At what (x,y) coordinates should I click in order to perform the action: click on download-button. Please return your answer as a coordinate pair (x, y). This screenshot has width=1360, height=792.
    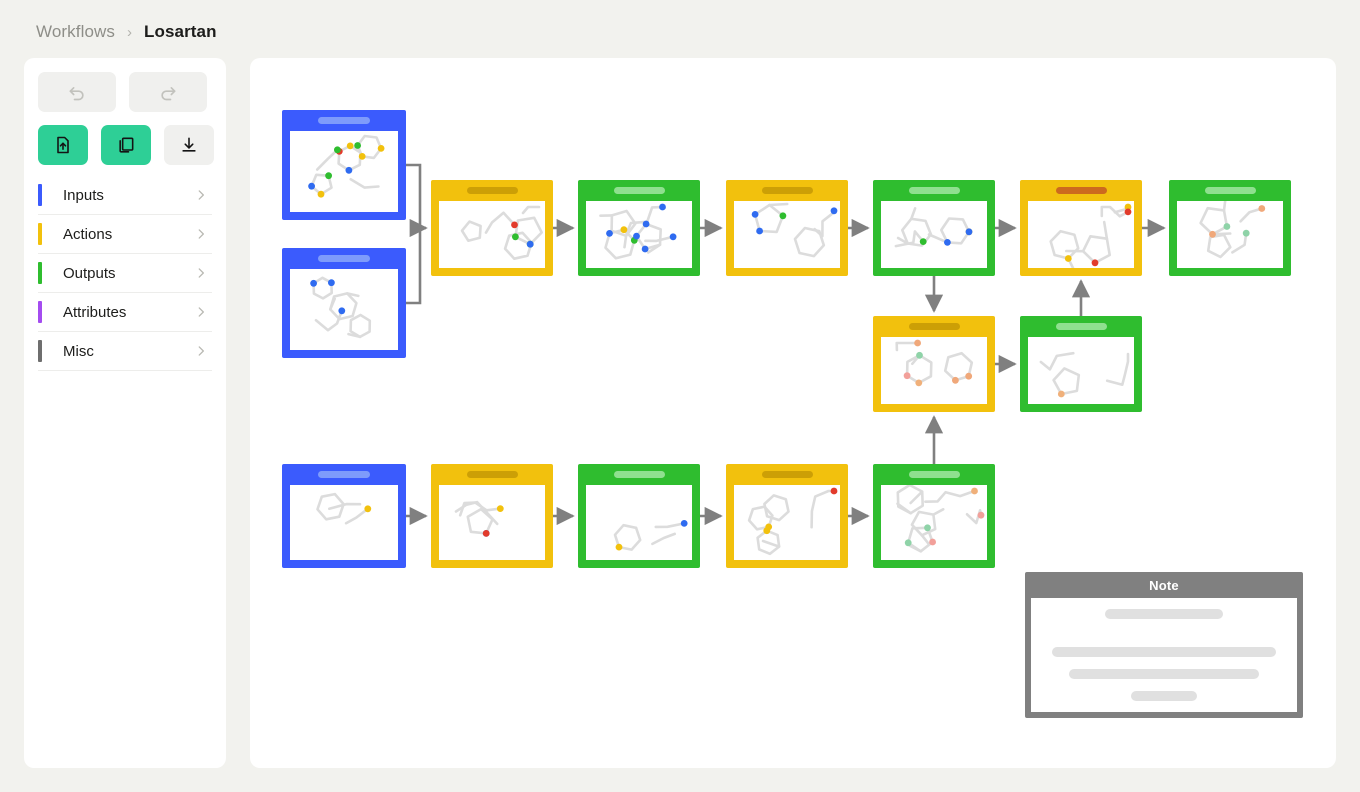
    Looking at the image, I should click on (189, 145).